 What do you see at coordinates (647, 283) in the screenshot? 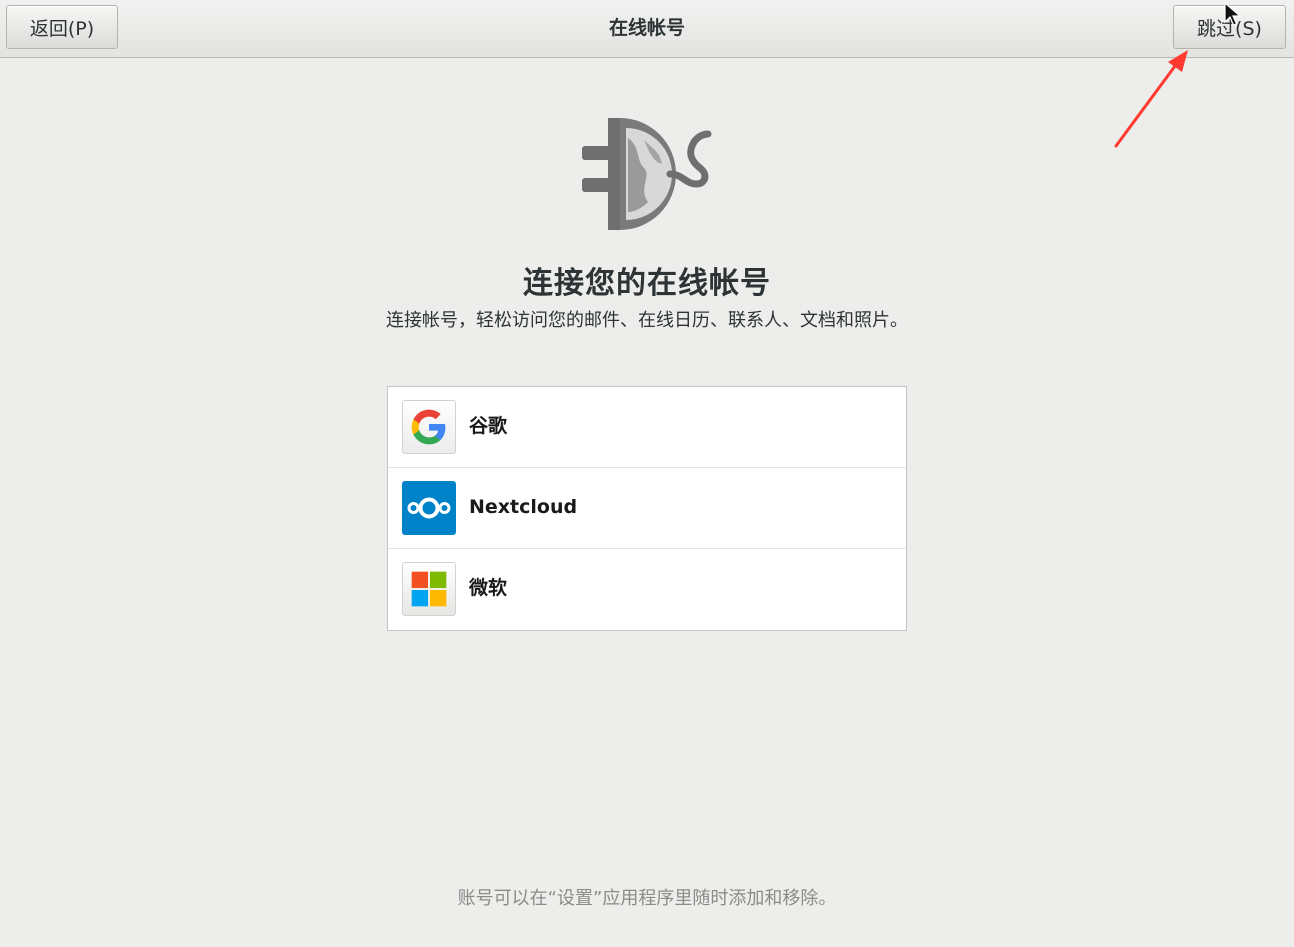
I see `main-heading: 连接您的在线帐号` at bounding box center [647, 283].